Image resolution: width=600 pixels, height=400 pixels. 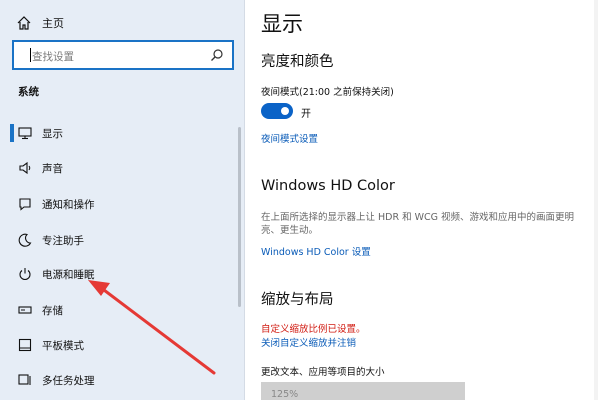 What do you see at coordinates (24, 23) in the screenshot?
I see `home-icon` at bounding box center [24, 23].